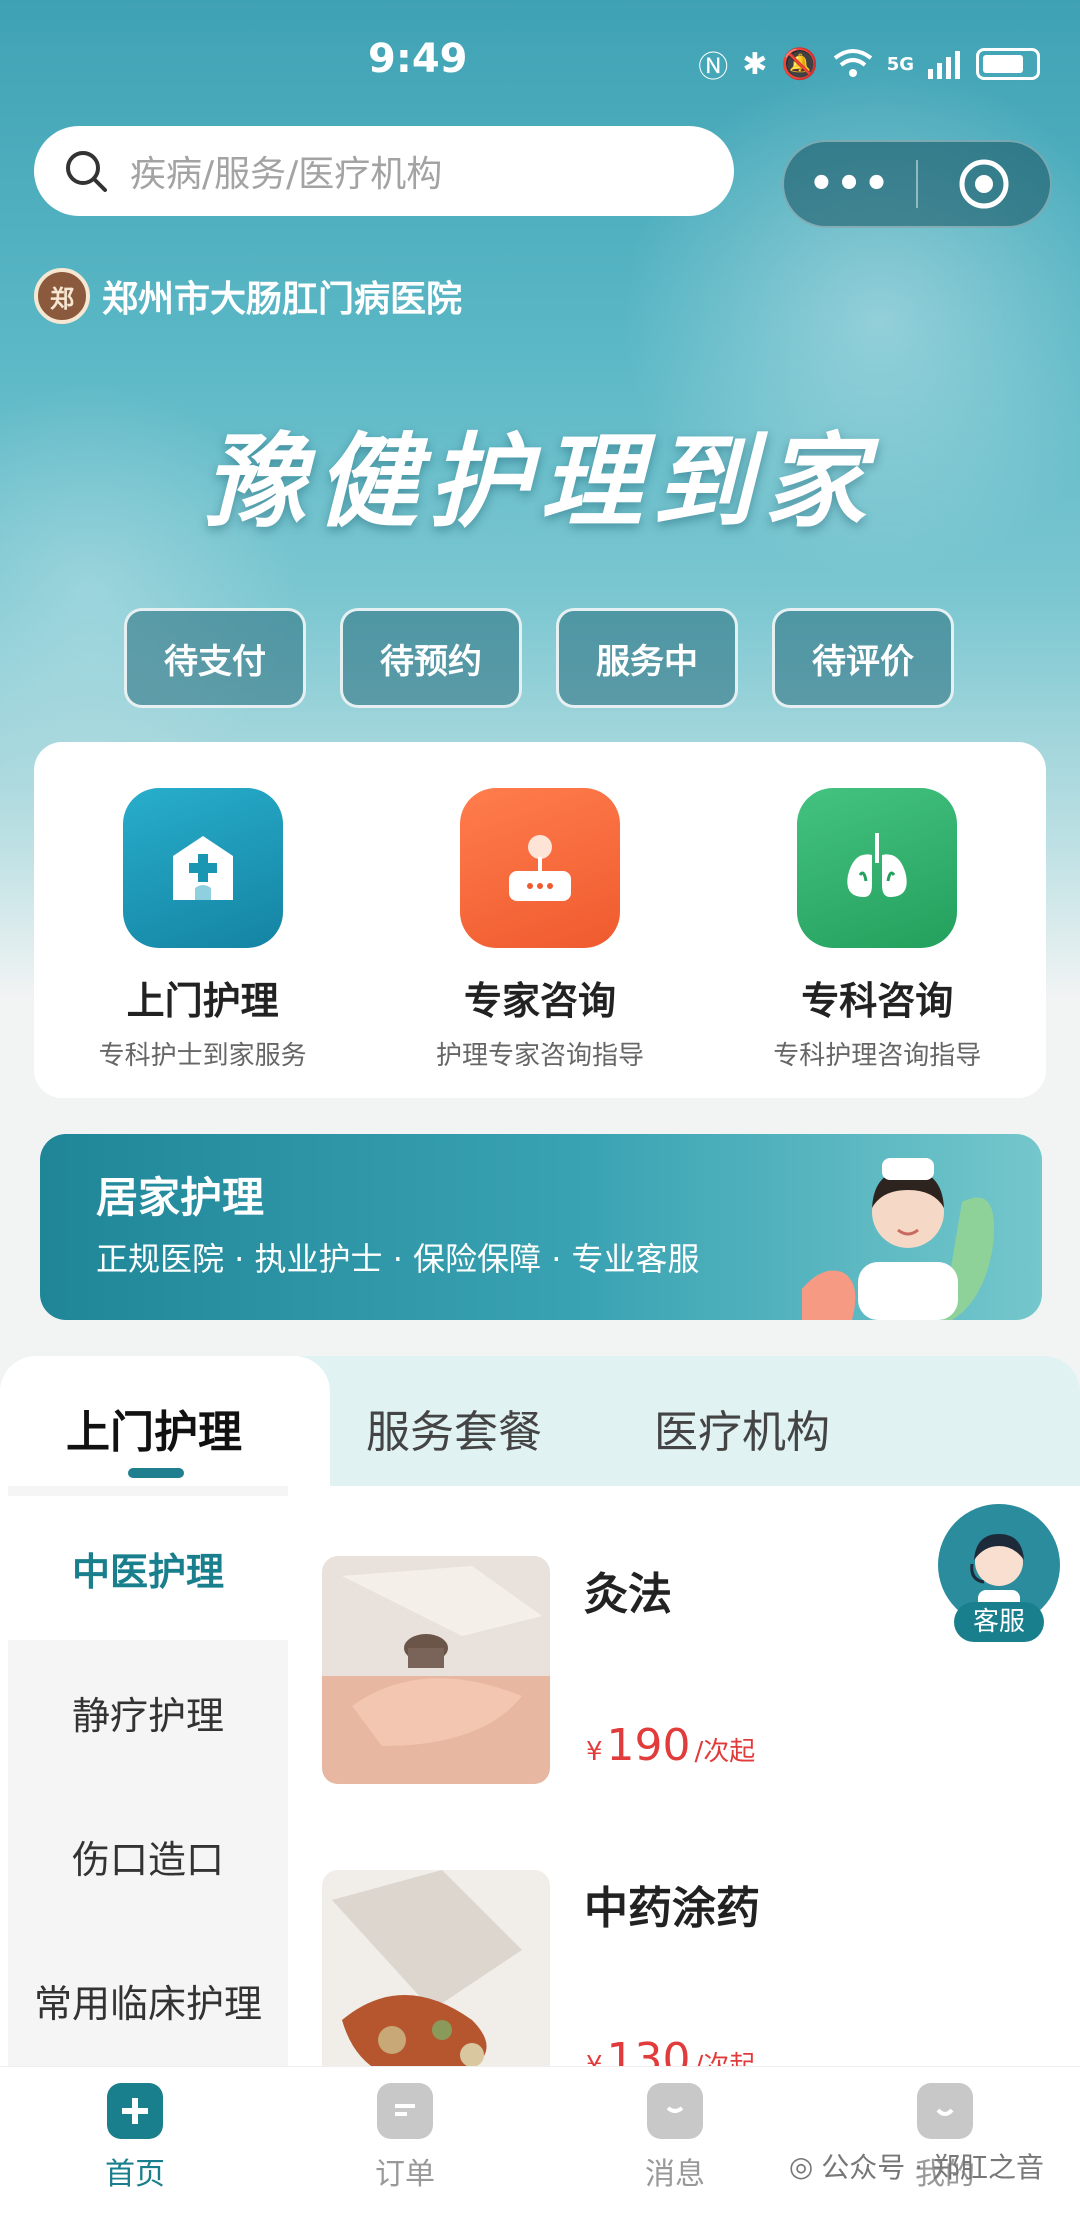 This screenshot has height=2228, width=1080. Describe the element at coordinates (755, 64) in the screenshot. I see `bluetooth-icon: ✱` at that location.